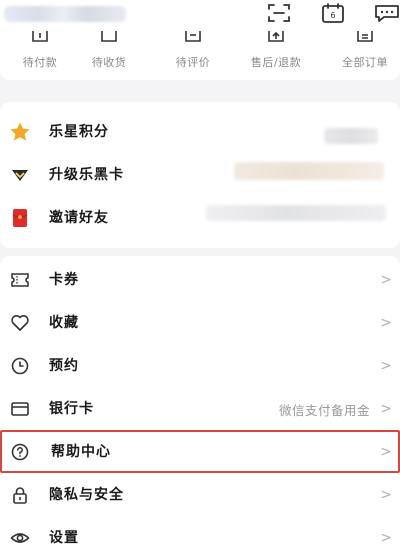 This screenshot has width=400, height=544. Describe the element at coordinates (296, 213) in the screenshot. I see `invite-value-blurred` at that location.